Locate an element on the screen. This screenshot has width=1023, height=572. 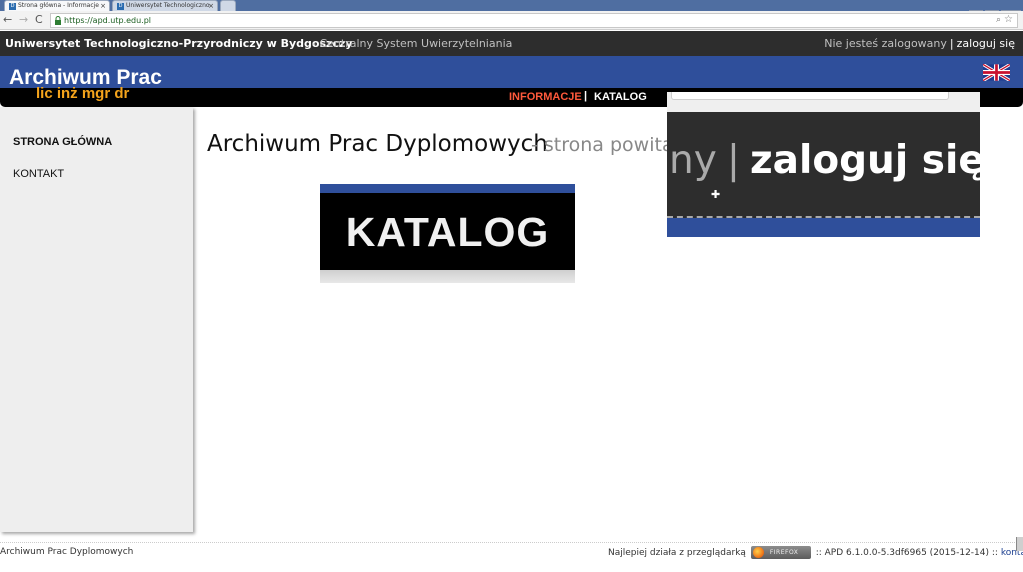
not-logged-text: Nie jesteś zalogowany is located at coordinates (885, 43).